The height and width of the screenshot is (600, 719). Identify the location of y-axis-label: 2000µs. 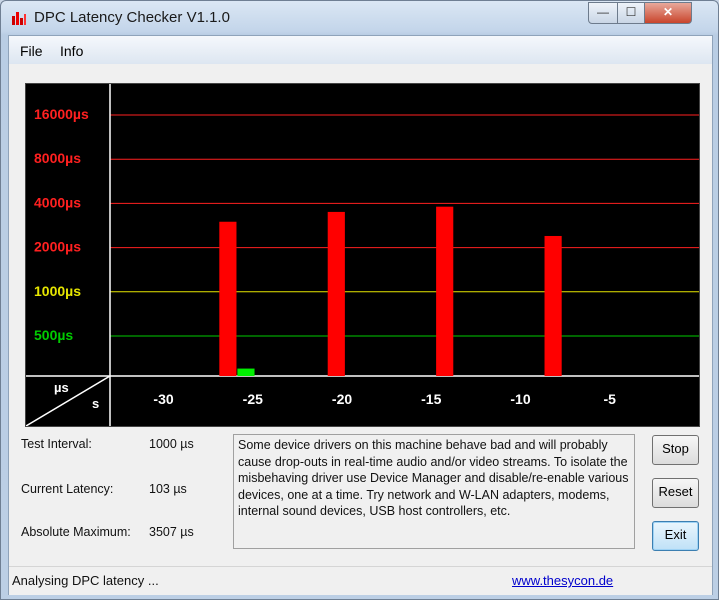
(57, 247).